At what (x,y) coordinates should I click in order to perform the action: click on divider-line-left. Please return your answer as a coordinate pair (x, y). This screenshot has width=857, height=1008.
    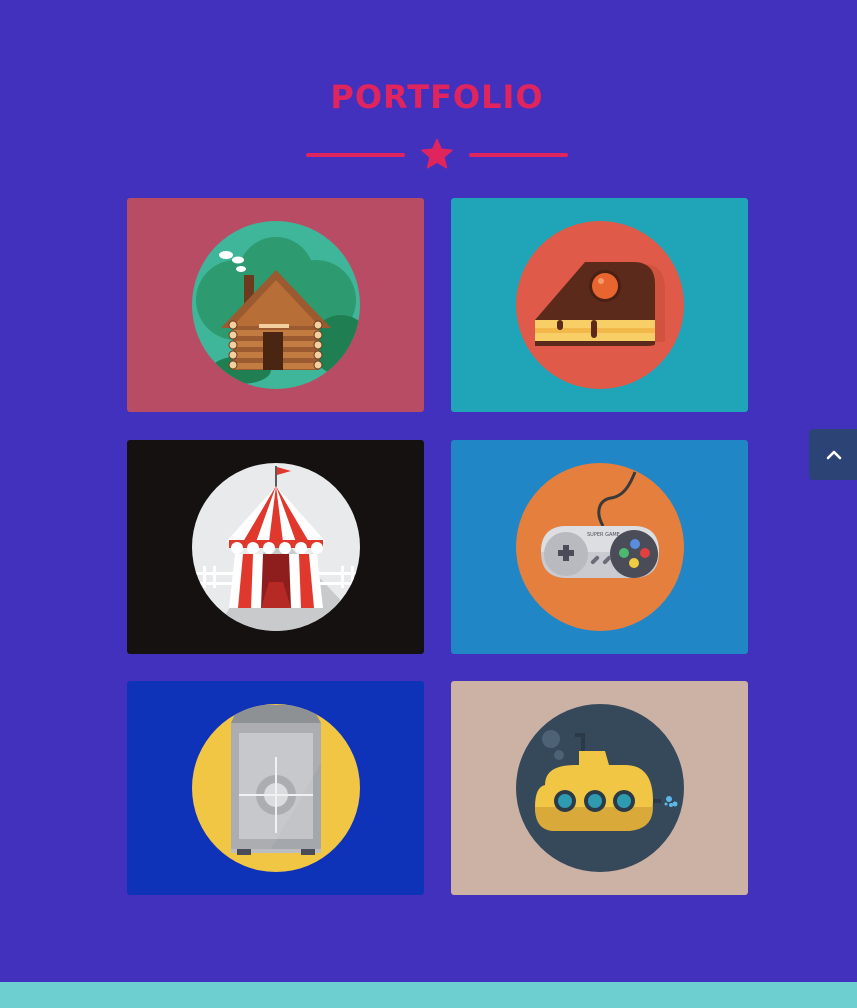
    Looking at the image, I should click on (355, 155).